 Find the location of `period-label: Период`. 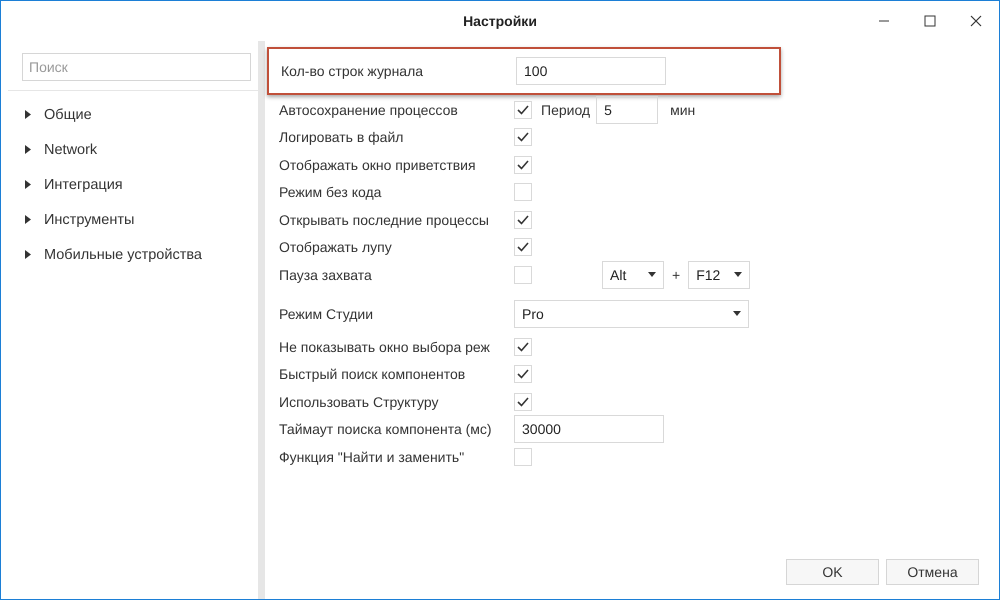

period-label: Период is located at coordinates (565, 110).